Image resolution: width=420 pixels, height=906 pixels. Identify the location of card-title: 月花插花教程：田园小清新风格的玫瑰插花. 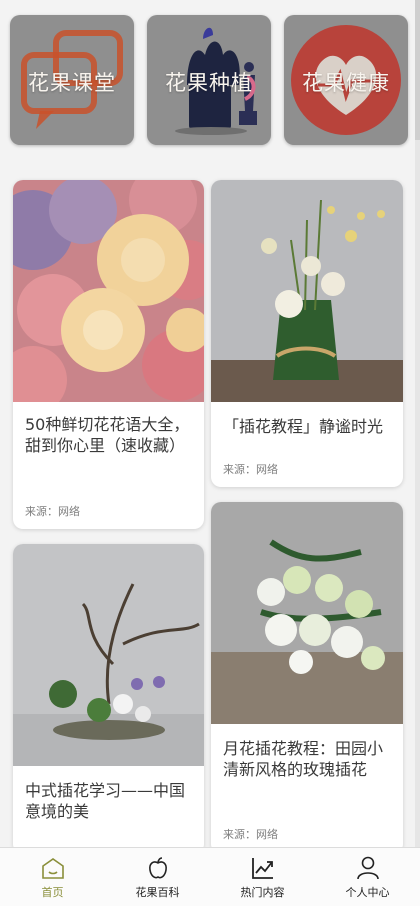
(303, 759).